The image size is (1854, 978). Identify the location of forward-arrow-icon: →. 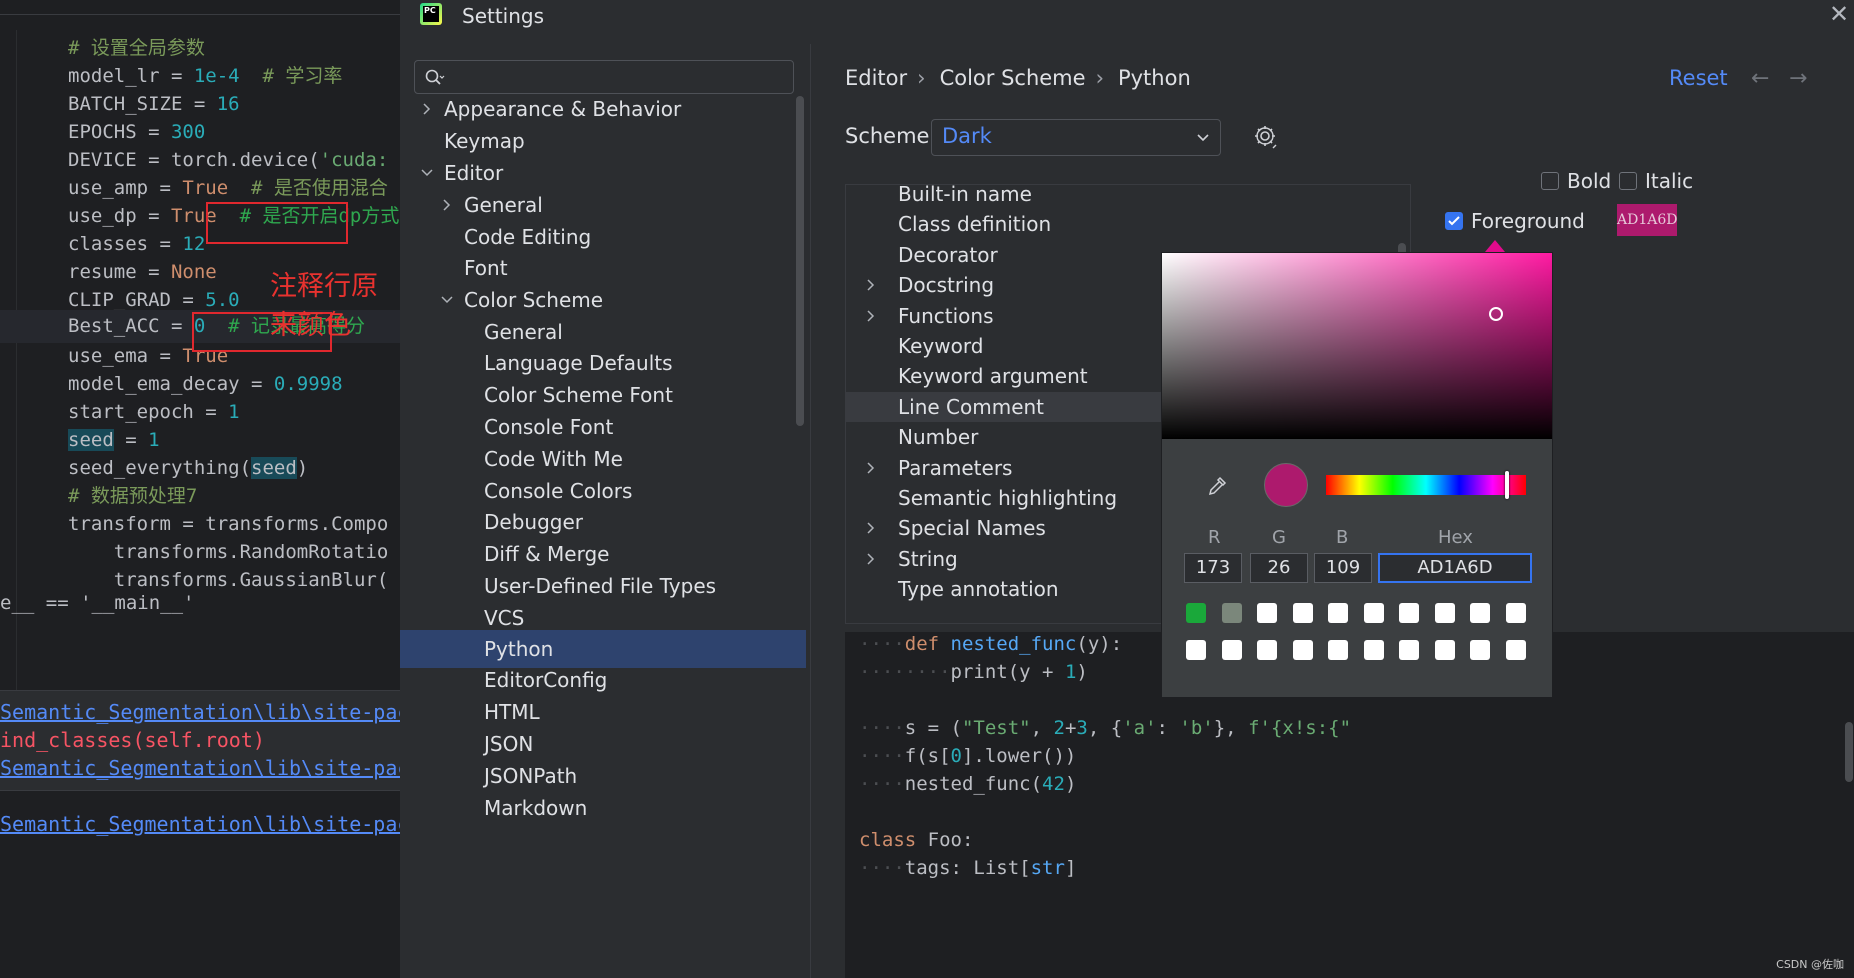
(1798, 78).